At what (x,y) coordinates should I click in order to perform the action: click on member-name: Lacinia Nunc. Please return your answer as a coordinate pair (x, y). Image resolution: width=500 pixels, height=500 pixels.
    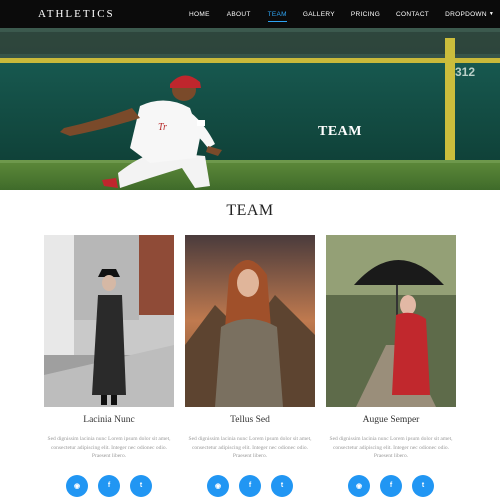
    Looking at the image, I should click on (109, 420).